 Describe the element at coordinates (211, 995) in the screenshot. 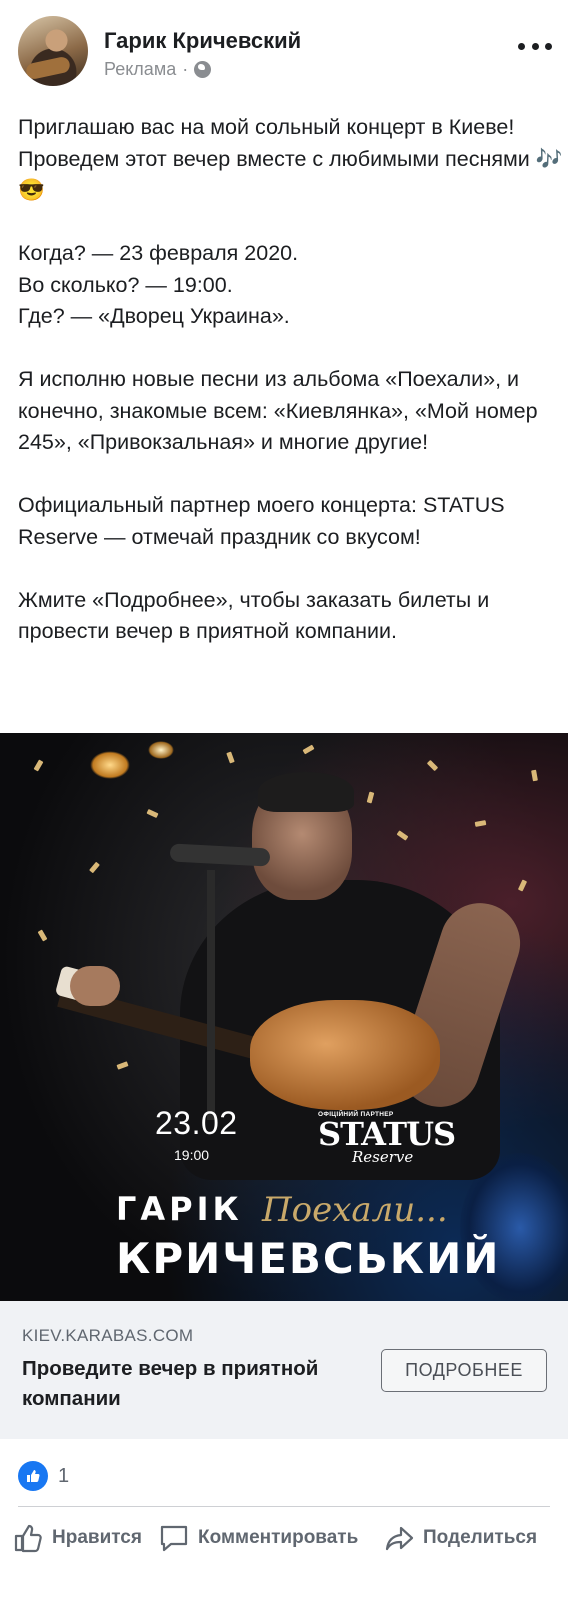

I see `mic-stand` at that location.